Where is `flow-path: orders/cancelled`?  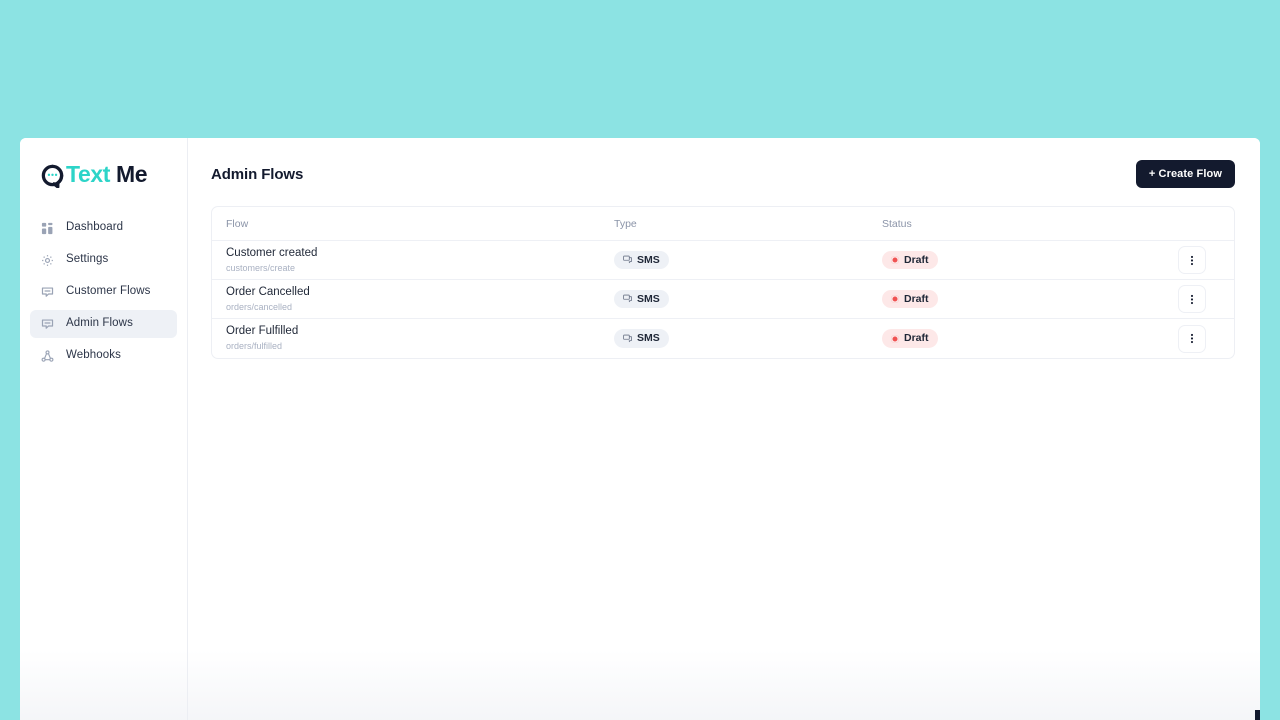 flow-path: orders/cancelled is located at coordinates (259, 306).